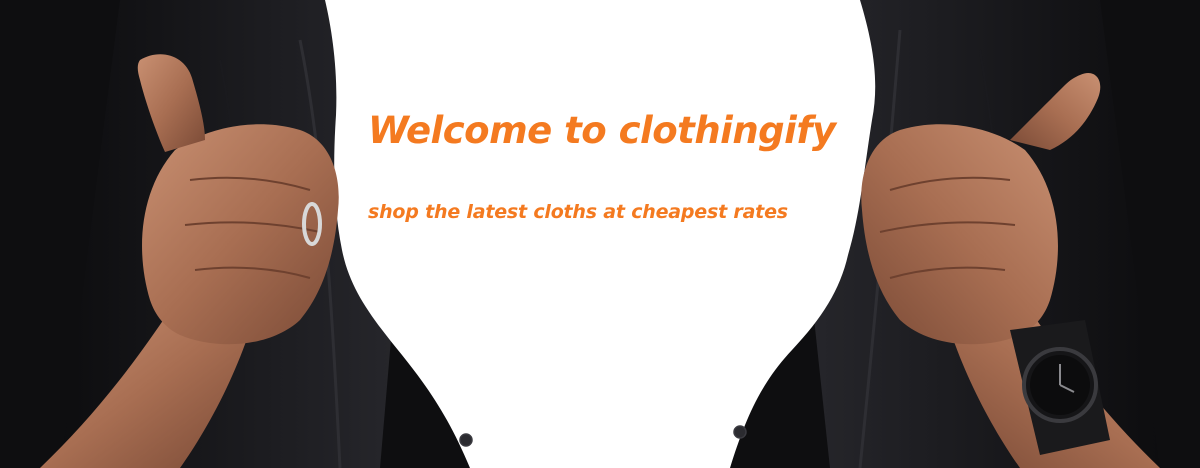 This screenshot has width=1200, height=468. Describe the element at coordinates (602, 130) in the screenshot. I see `hero-headline: Welcome to clothingify` at that location.